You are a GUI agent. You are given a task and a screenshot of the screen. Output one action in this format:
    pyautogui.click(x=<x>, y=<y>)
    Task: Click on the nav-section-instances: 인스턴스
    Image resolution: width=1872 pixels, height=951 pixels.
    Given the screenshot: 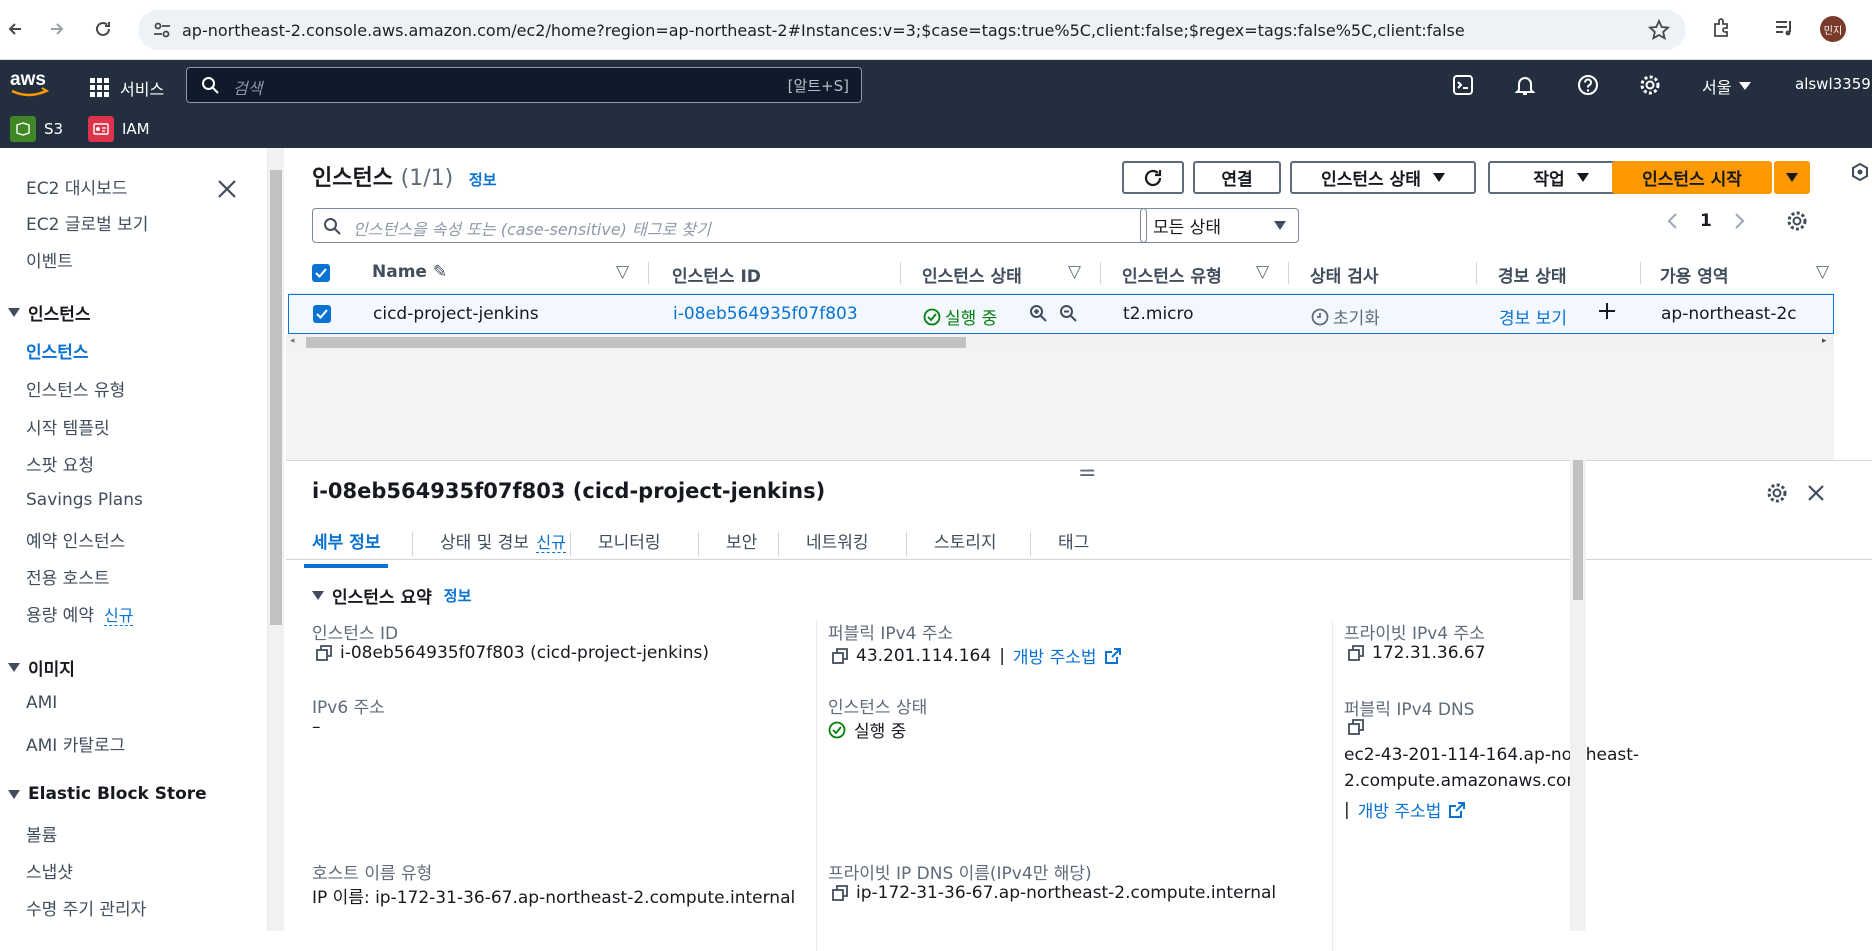 What is the action you would take?
    pyautogui.click(x=49, y=312)
    